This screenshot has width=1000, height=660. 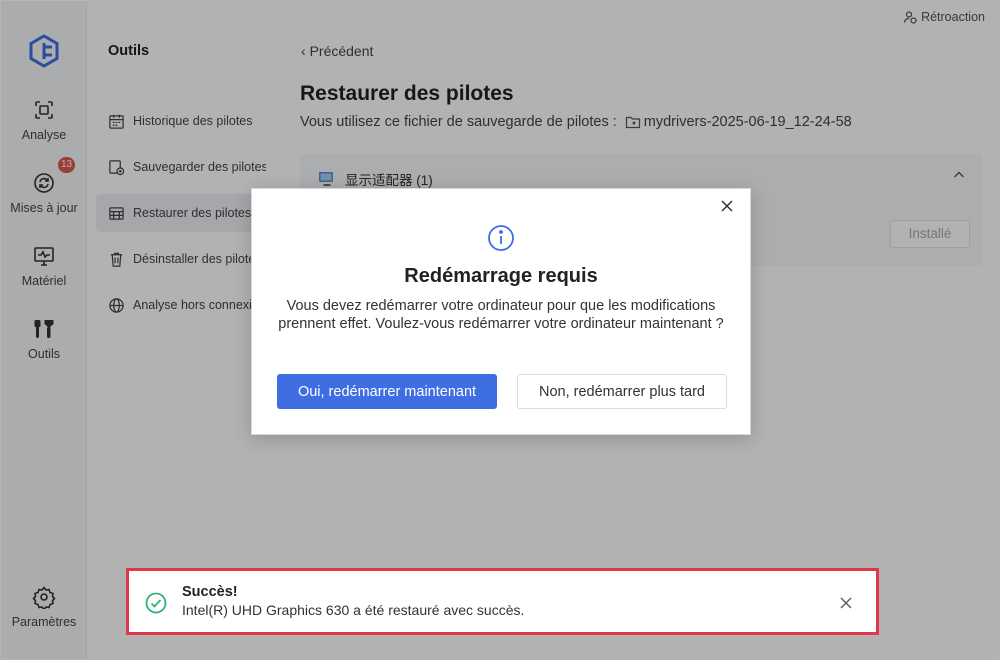 What do you see at coordinates (501, 238) in the screenshot?
I see `info-icon` at bounding box center [501, 238].